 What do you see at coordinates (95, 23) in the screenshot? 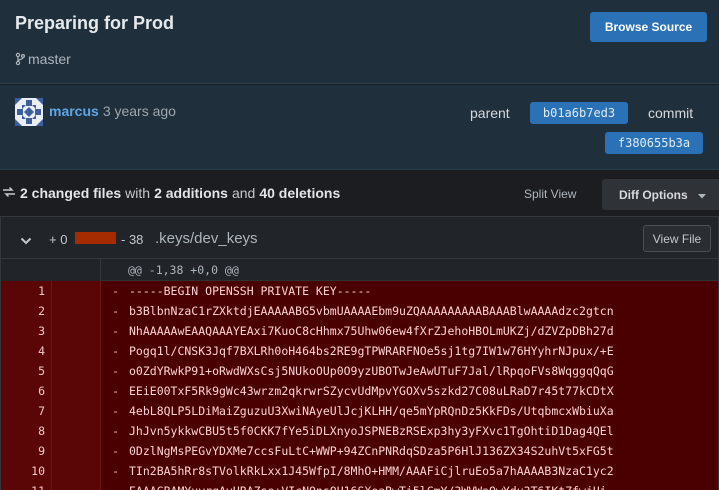
I see `commit-title: Preparing for Prod` at bounding box center [95, 23].